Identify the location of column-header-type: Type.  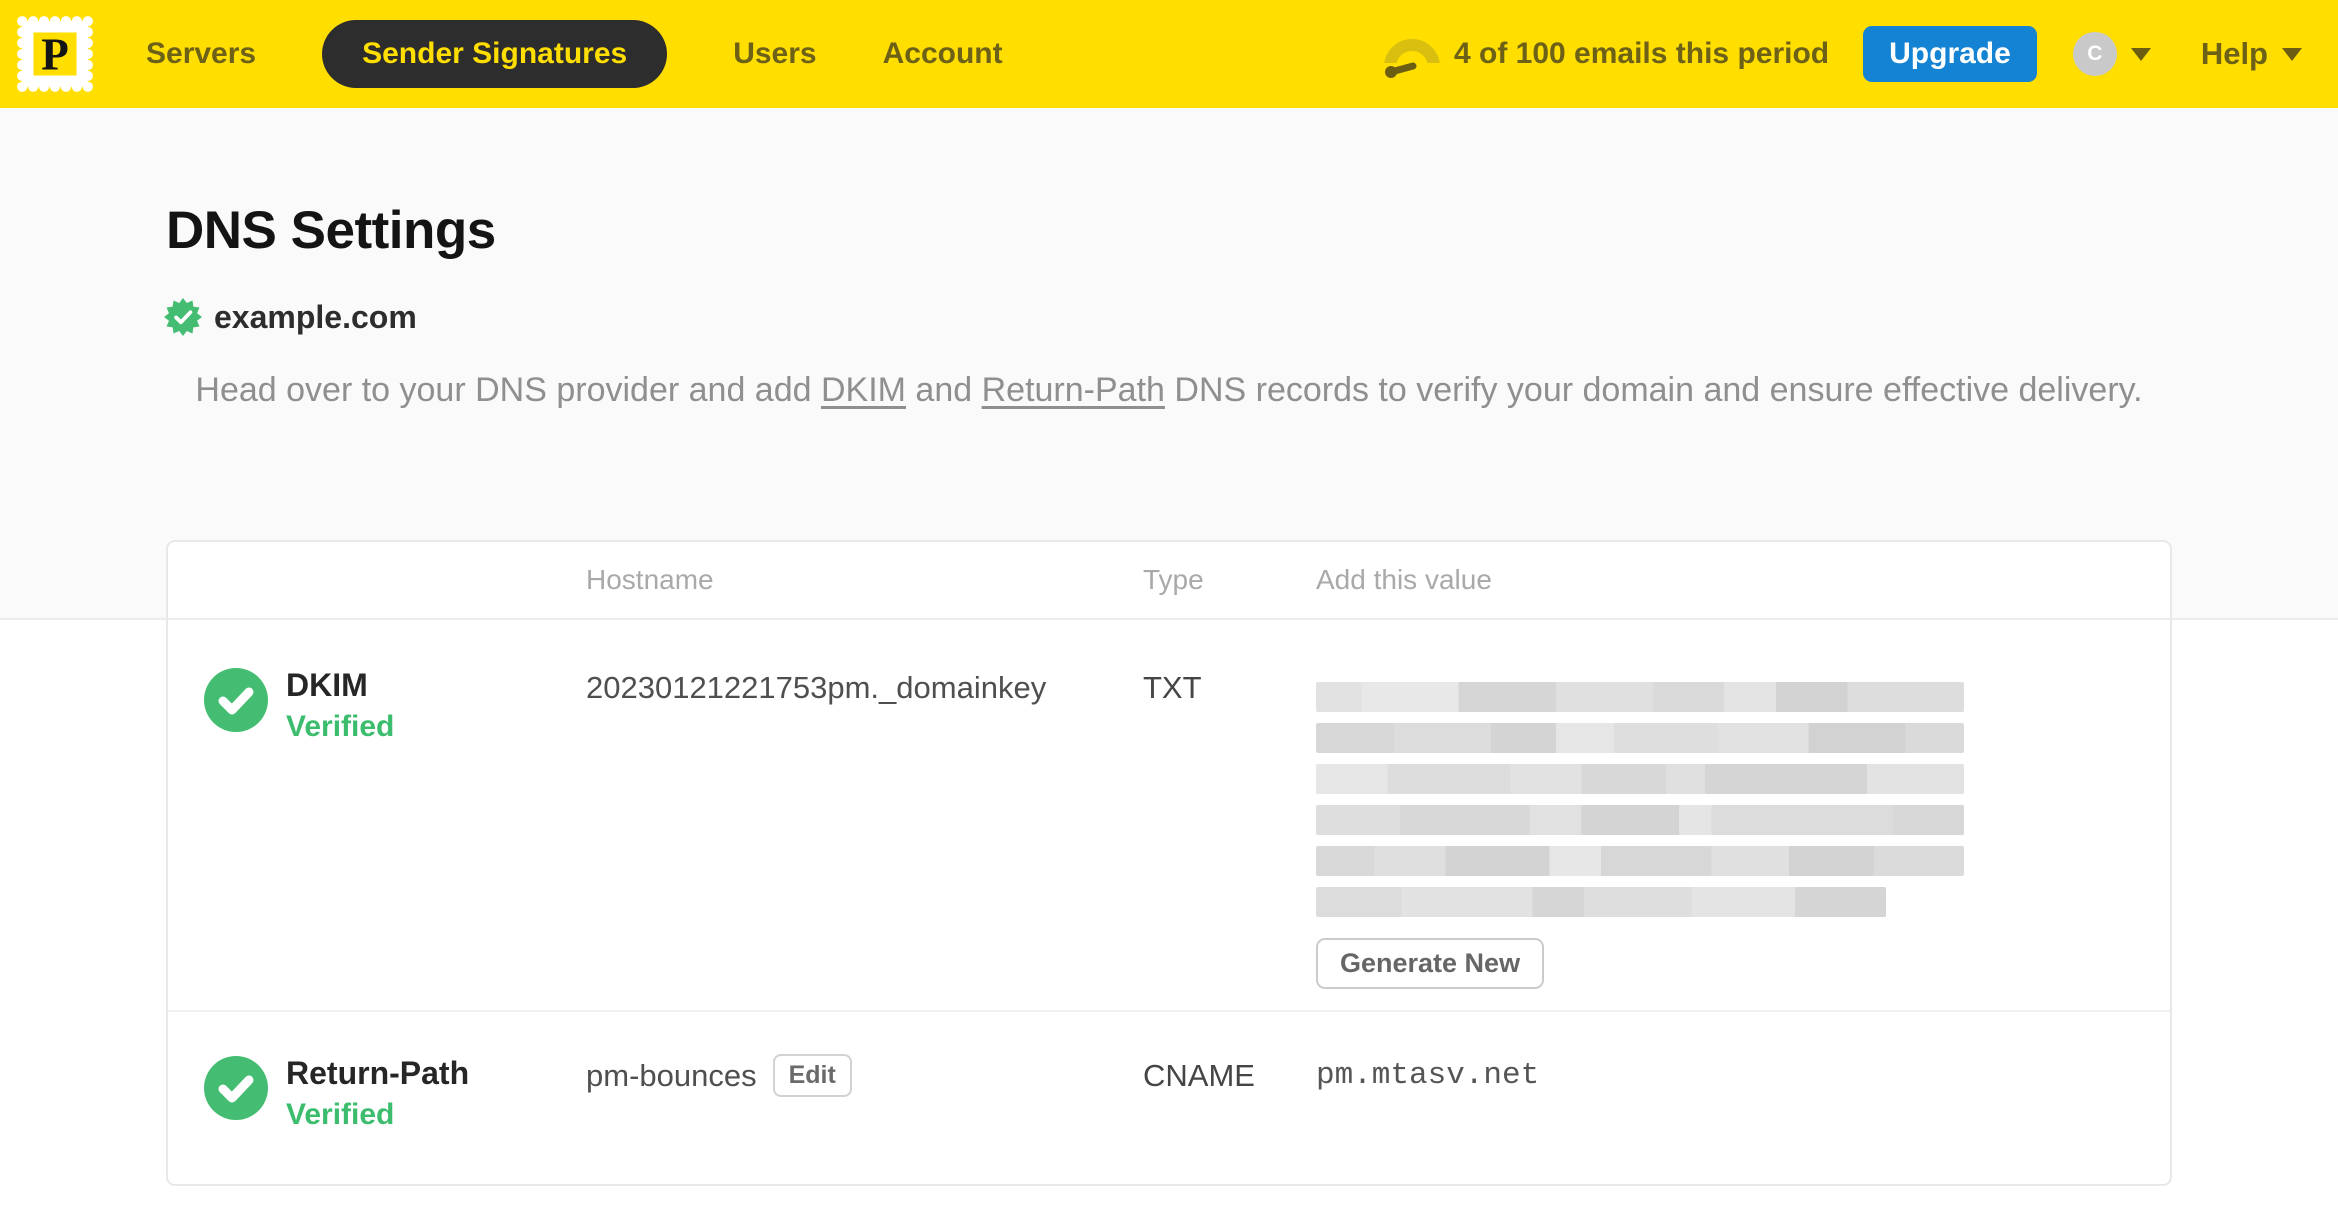
(1173, 579).